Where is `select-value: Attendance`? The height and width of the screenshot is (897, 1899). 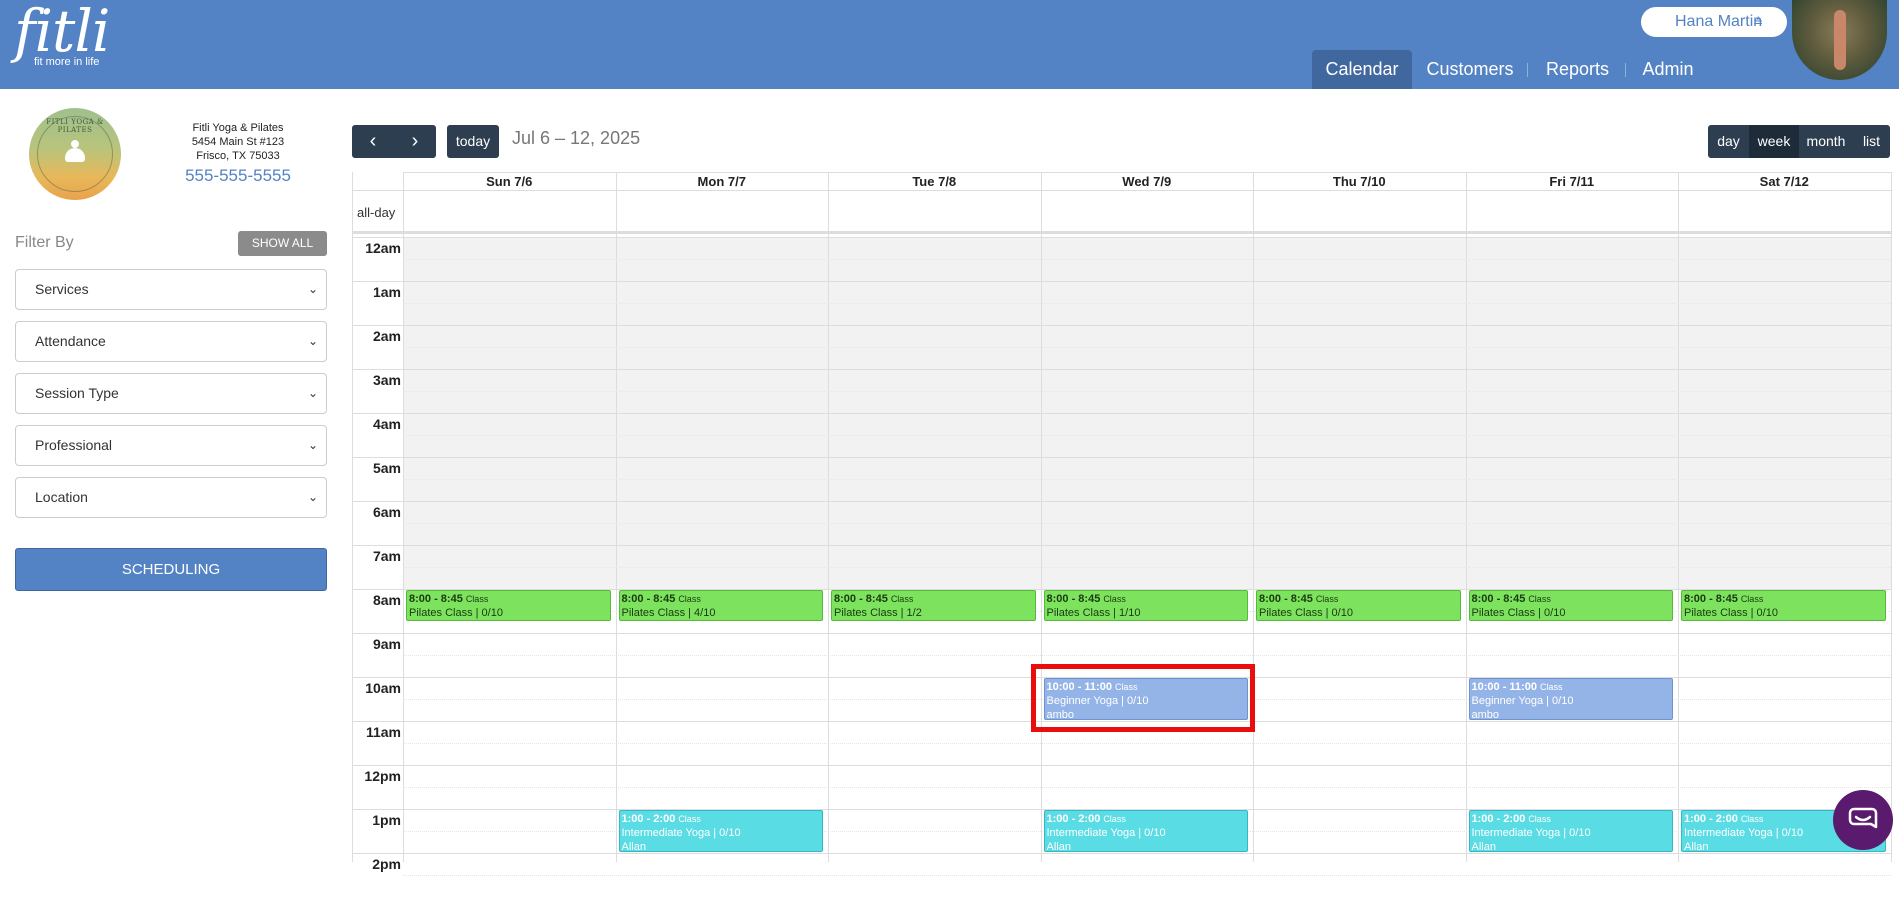 select-value: Attendance is located at coordinates (70, 341).